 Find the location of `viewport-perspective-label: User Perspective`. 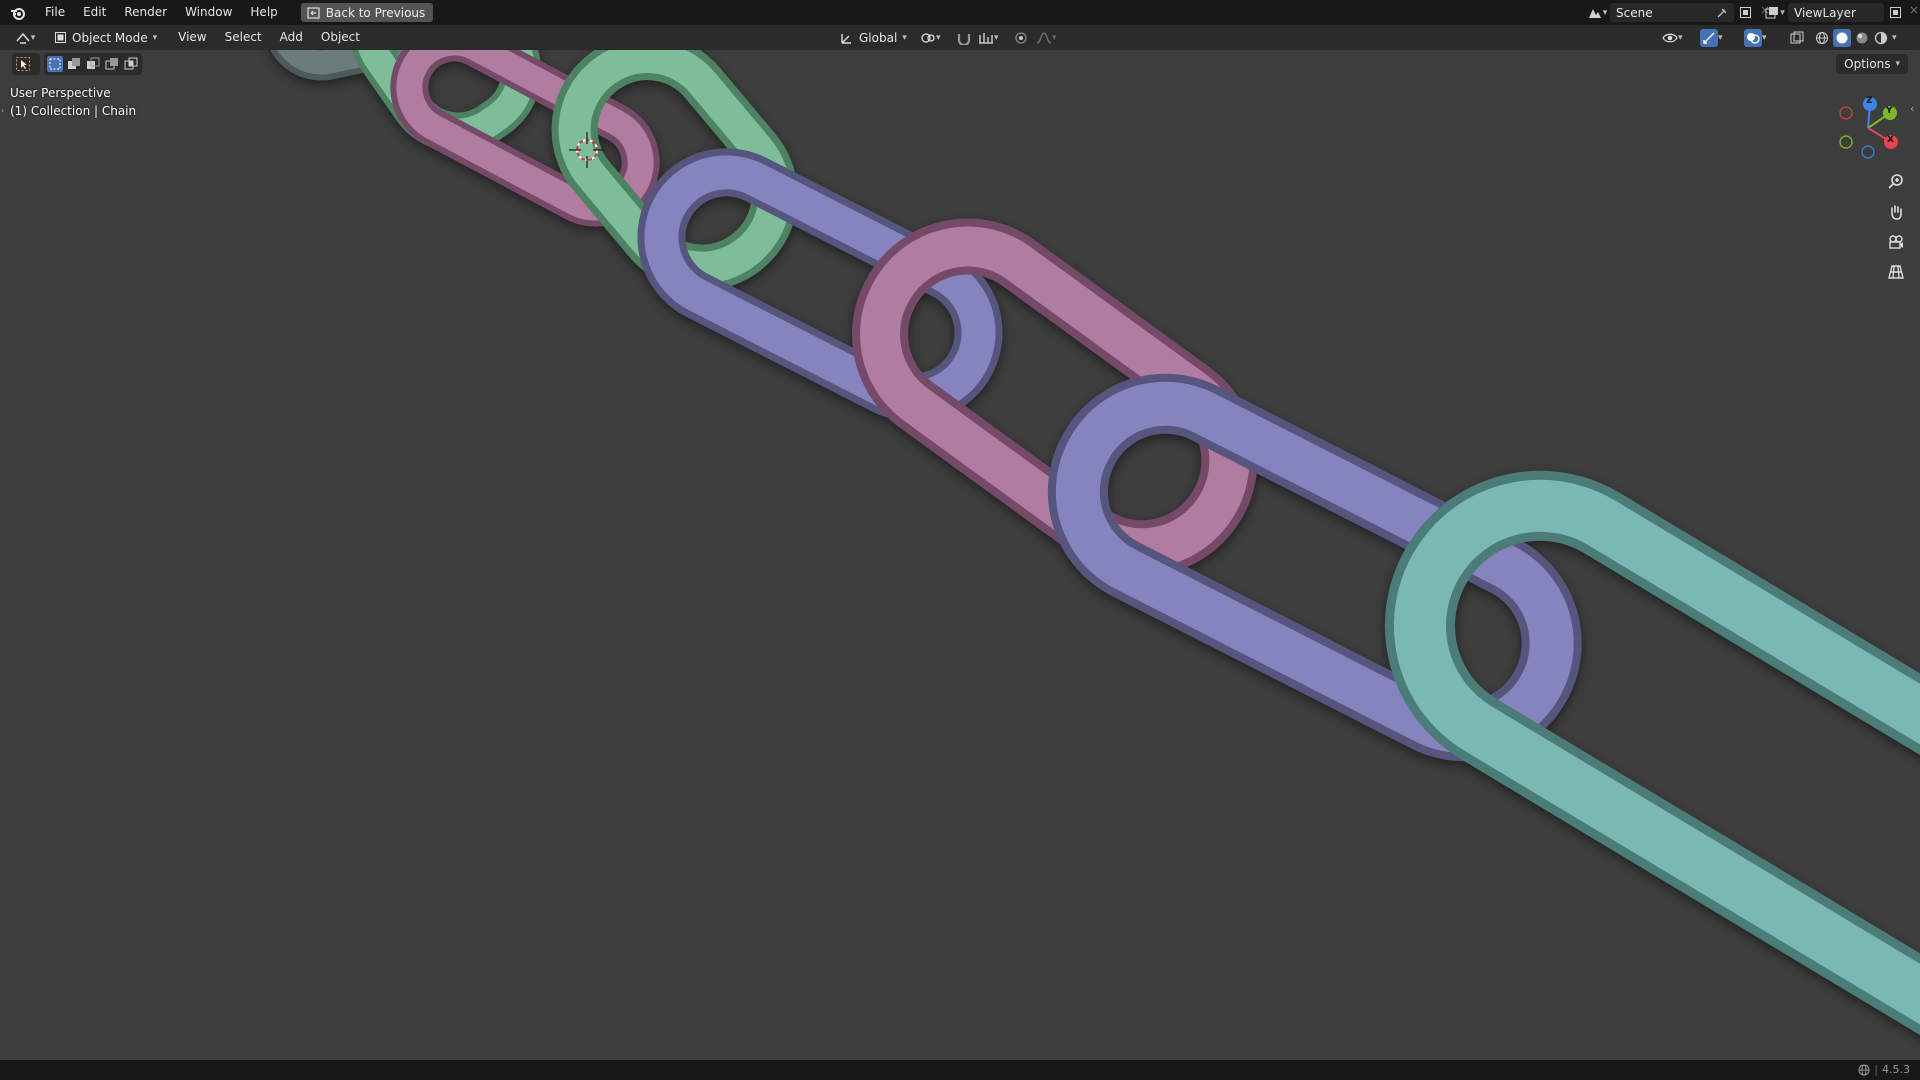

viewport-perspective-label: User Perspective is located at coordinates (60, 93).